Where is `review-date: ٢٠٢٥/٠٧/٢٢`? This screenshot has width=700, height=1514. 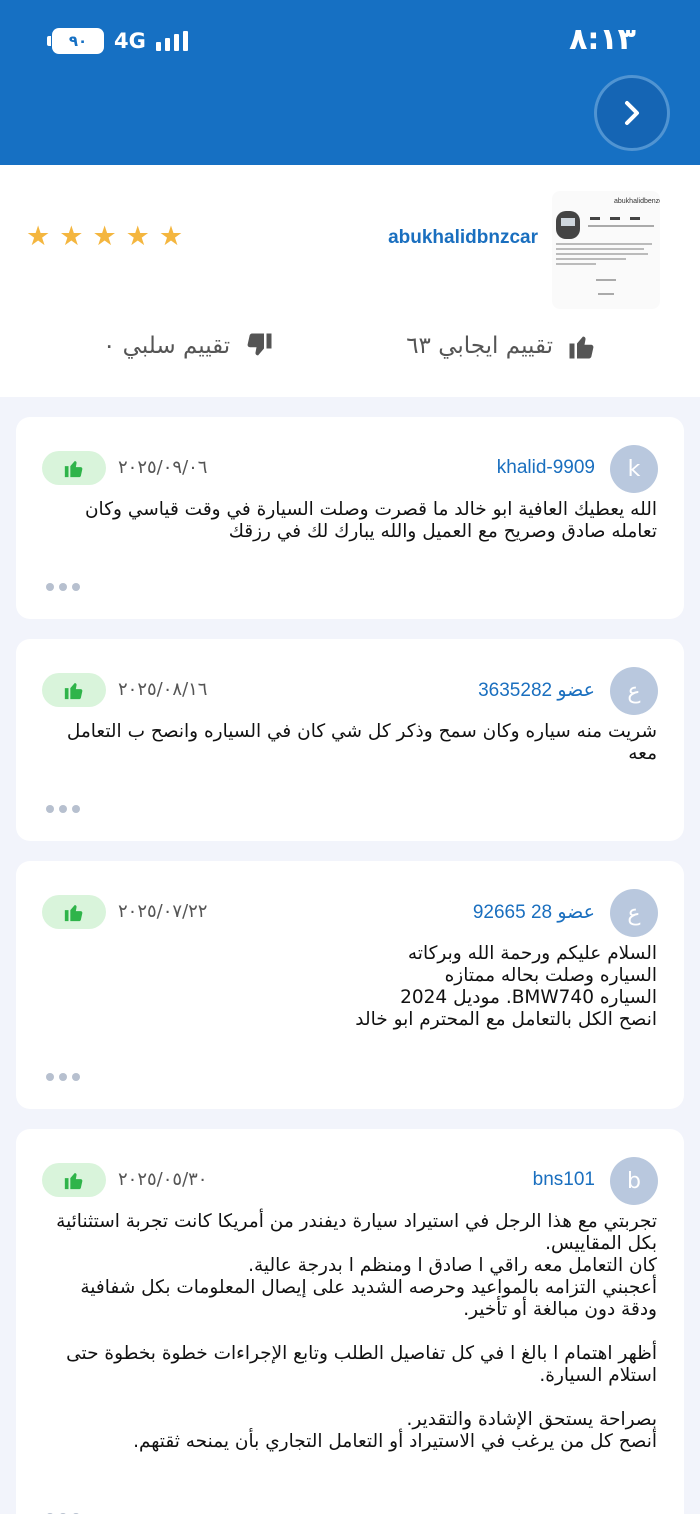
review-date: ٢٠٢٥/٠٧/٢٢ is located at coordinates (163, 911).